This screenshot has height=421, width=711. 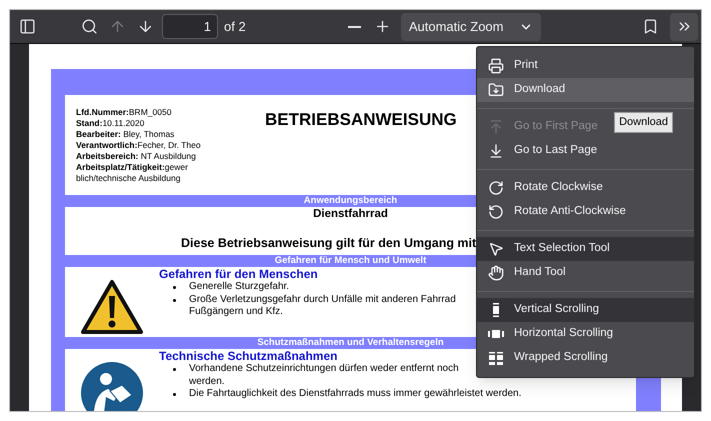 I want to click on menu-item: Vertical Scrolling, so click(x=585, y=310).